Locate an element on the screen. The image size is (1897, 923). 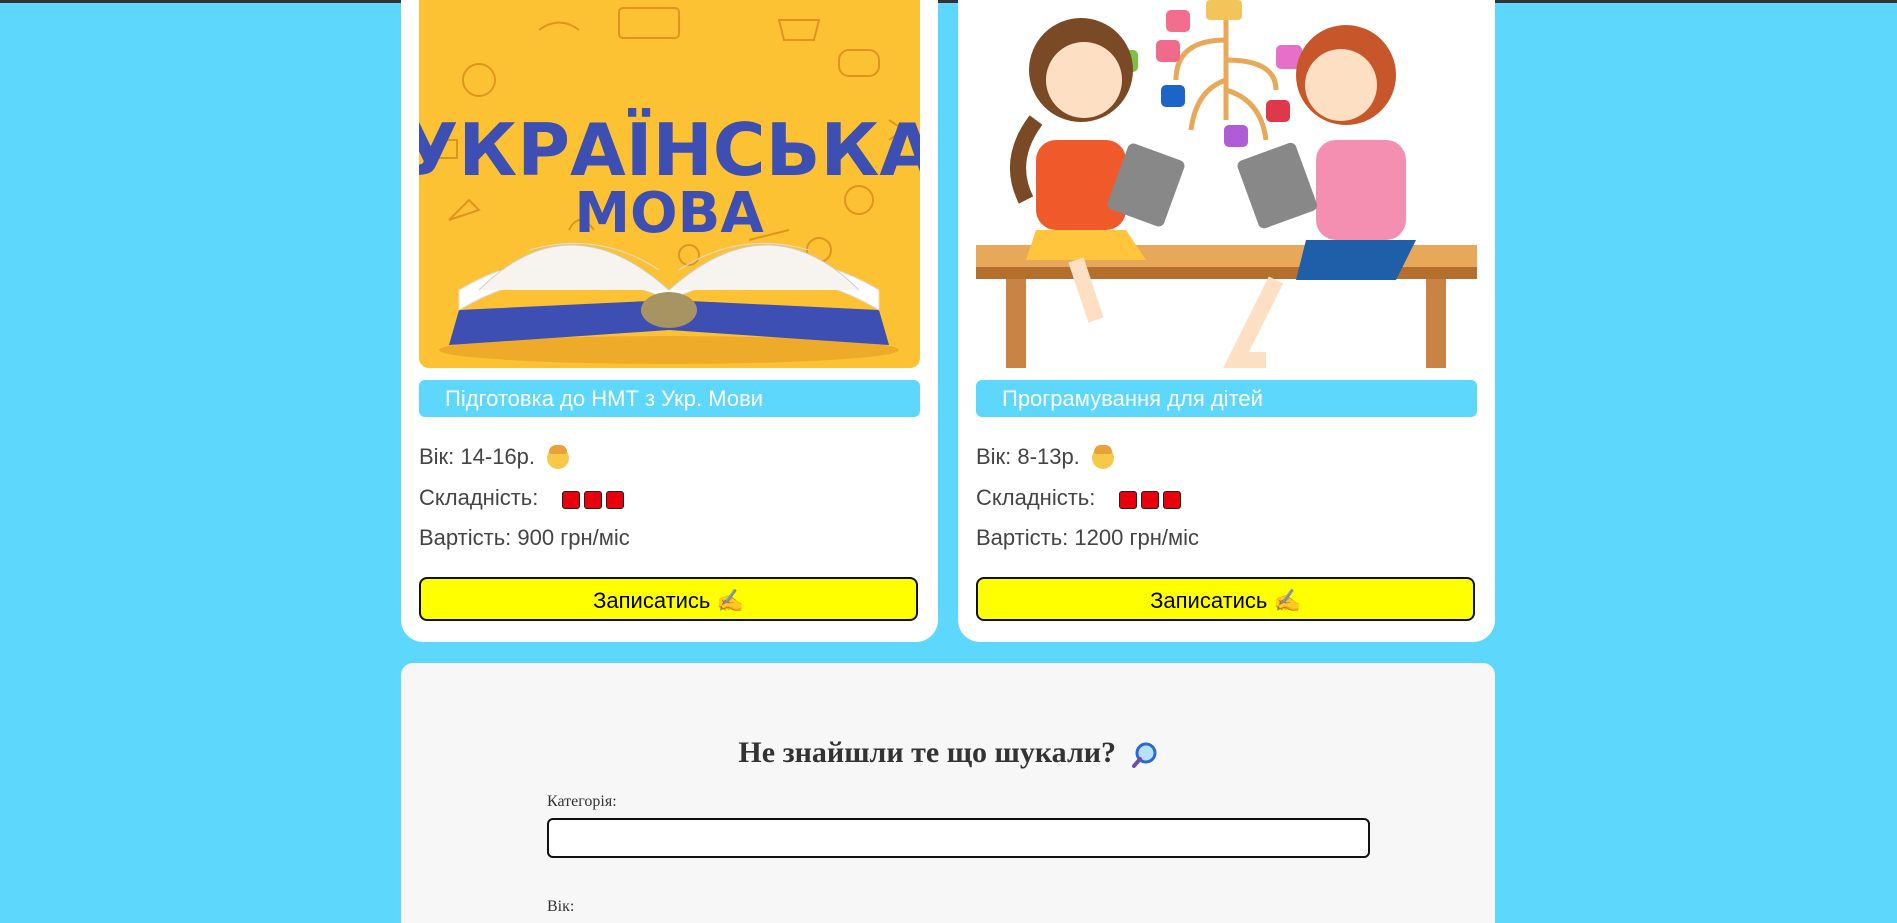
course-image-ukrainian: УКРАЇНСЬКА МОВА is located at coordinates (669, 184).